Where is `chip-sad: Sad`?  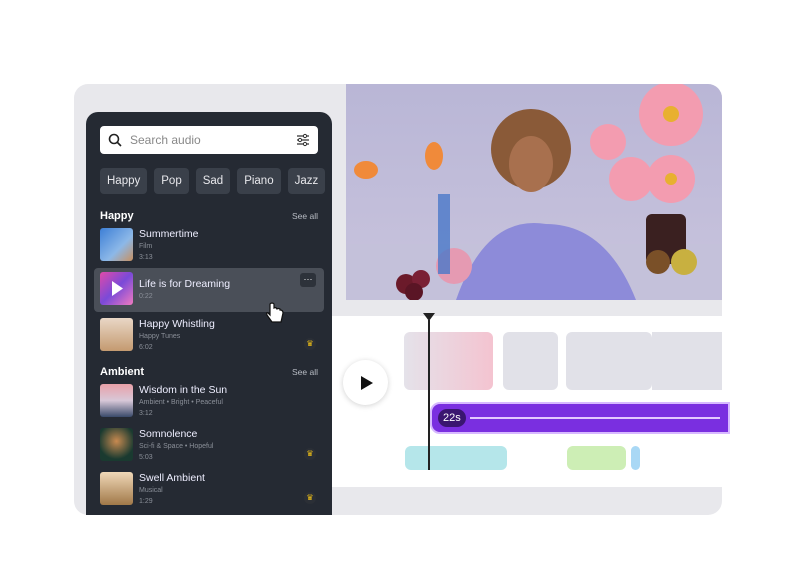 chip-sad: Sad is located at coordinates (213, 181).